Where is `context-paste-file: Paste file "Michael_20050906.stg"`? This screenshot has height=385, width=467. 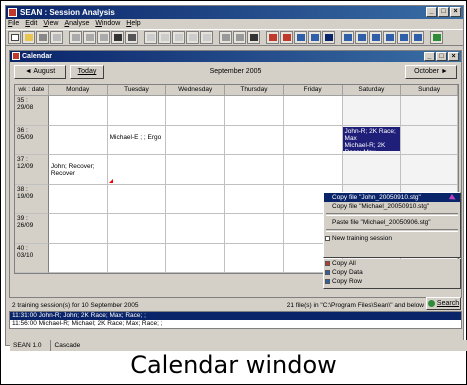 context-paste-file: Paste file "Michael_20050906.stg" is located at coordinates (392, 222).